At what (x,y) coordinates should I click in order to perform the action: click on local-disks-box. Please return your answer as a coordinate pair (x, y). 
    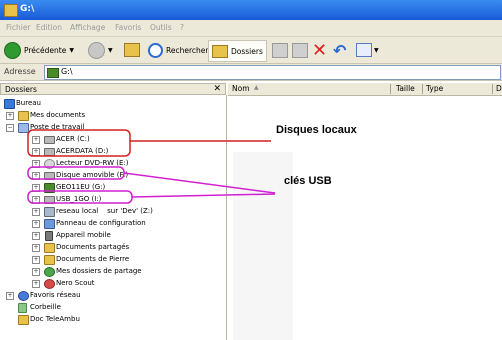
    Looking at the image, I should click on (79, 143).